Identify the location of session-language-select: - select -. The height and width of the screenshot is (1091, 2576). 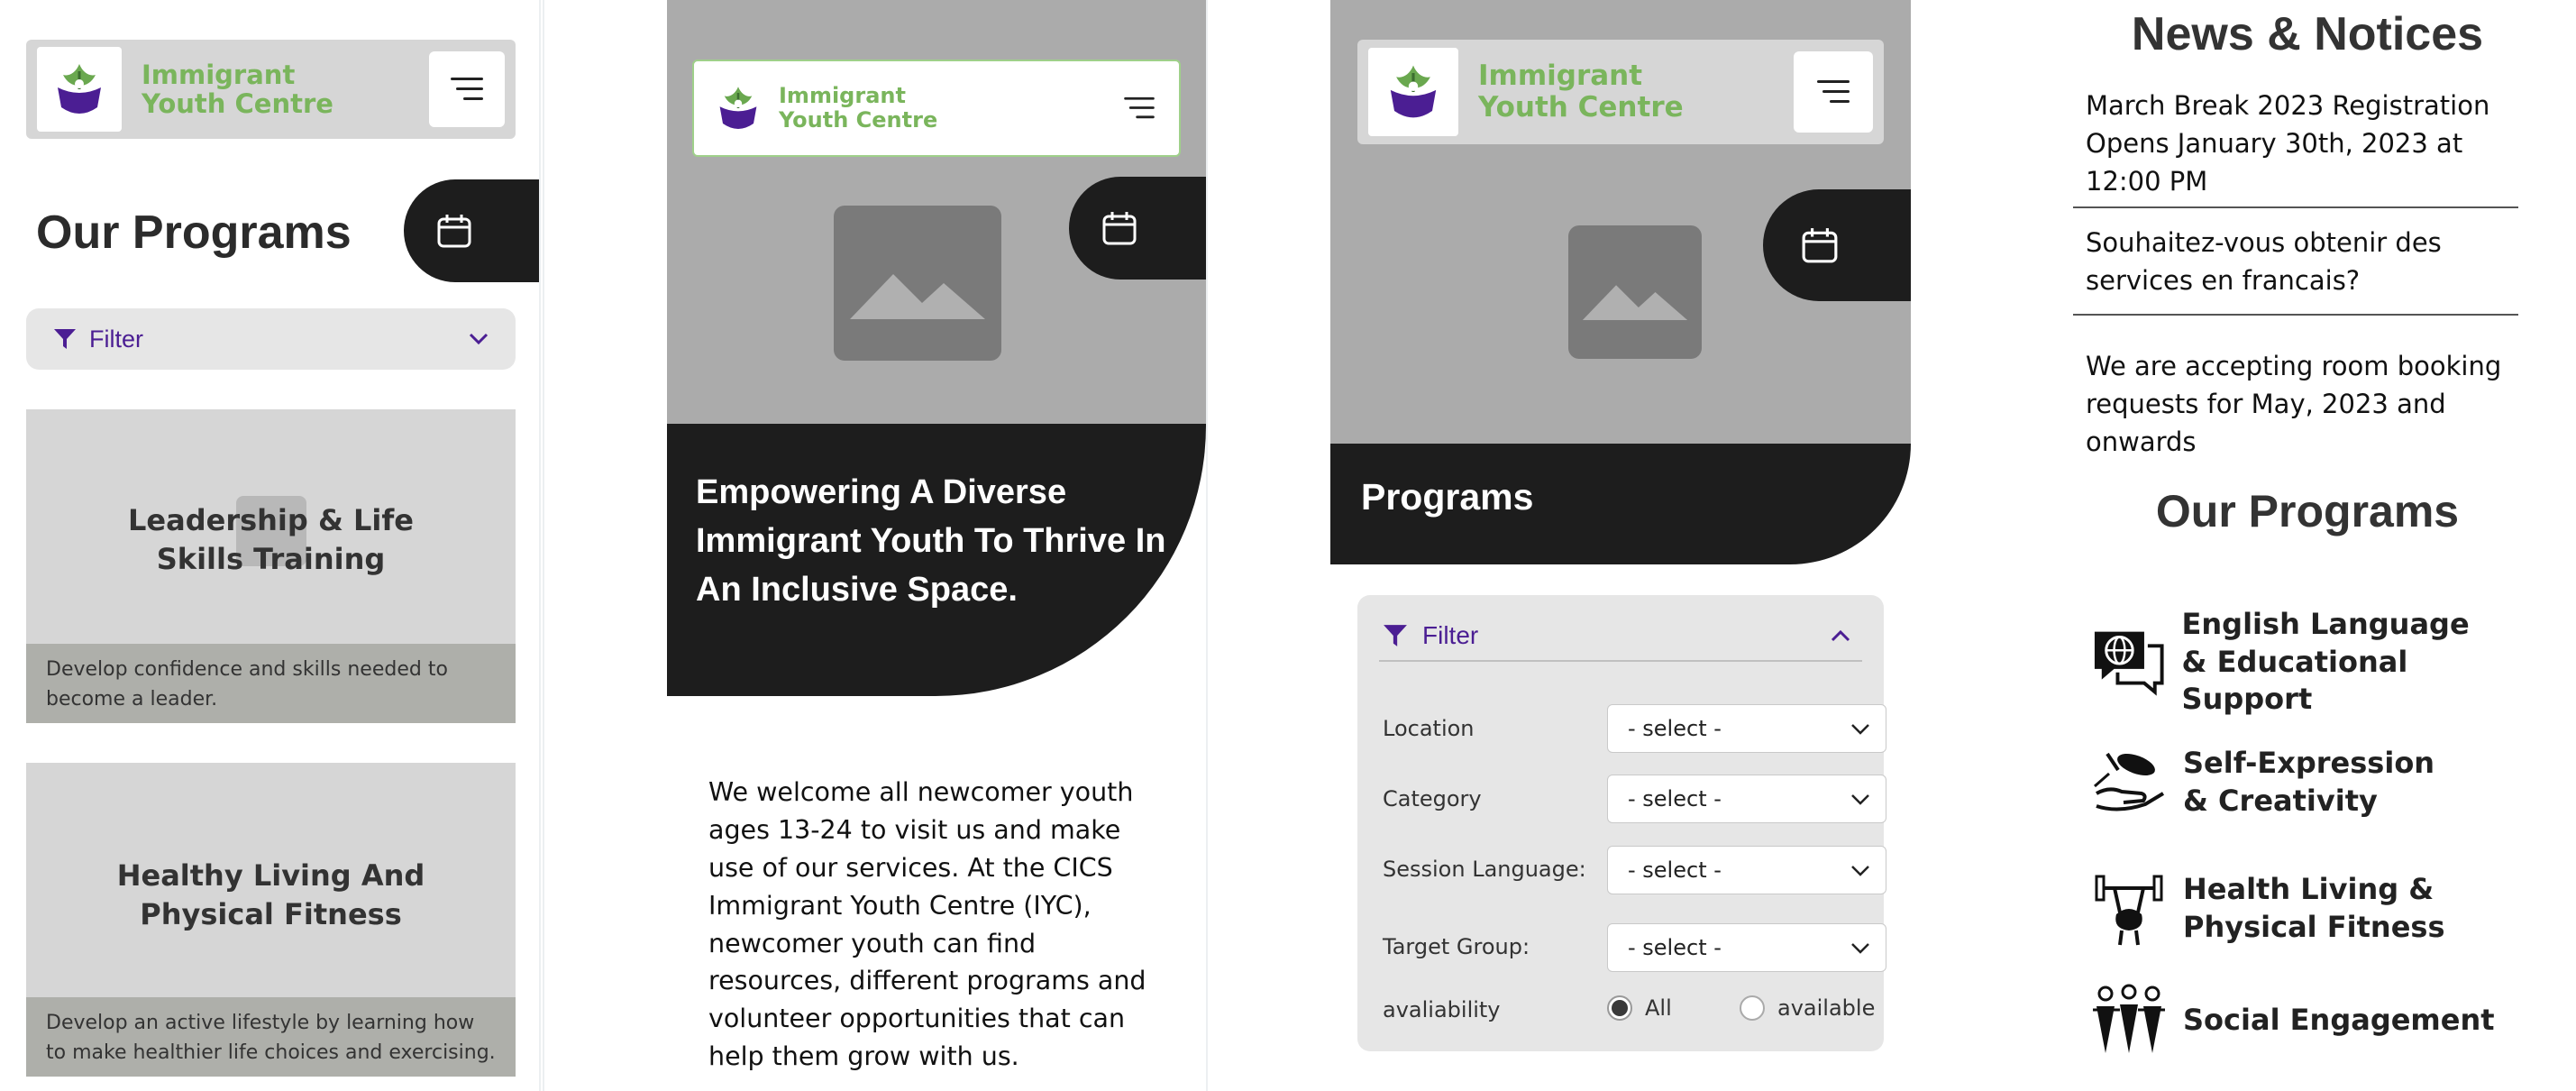
(1746, 870).